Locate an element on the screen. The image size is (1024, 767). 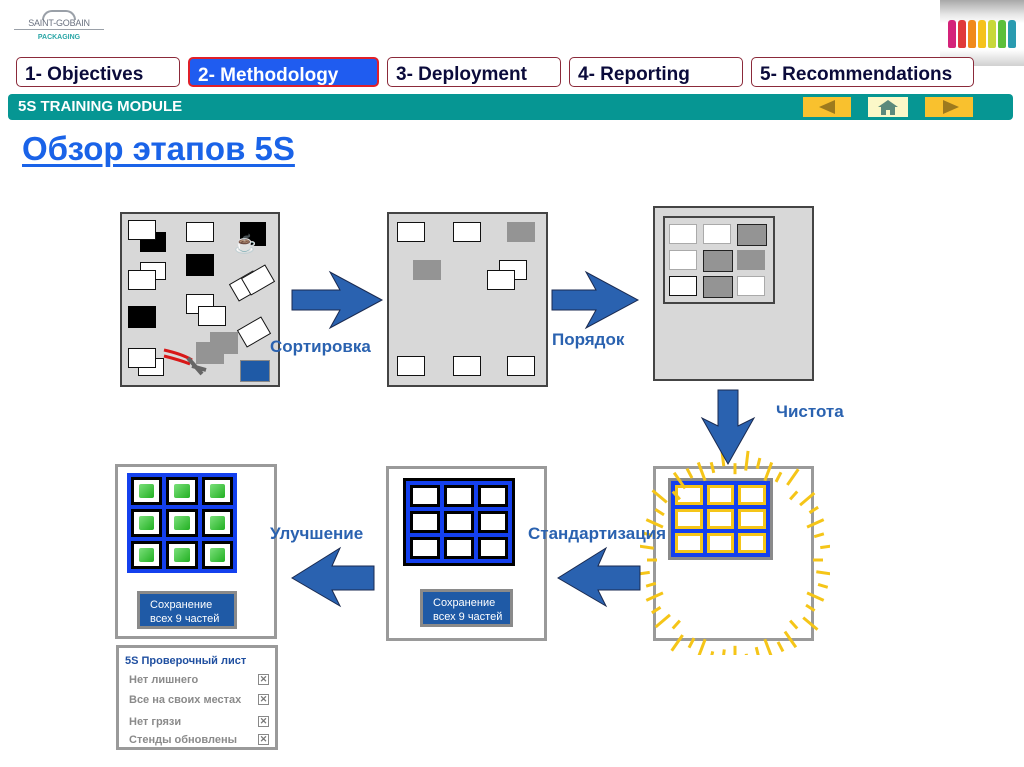
checklist-item-label: Все на своих местах is located at coordinates (185, 700).